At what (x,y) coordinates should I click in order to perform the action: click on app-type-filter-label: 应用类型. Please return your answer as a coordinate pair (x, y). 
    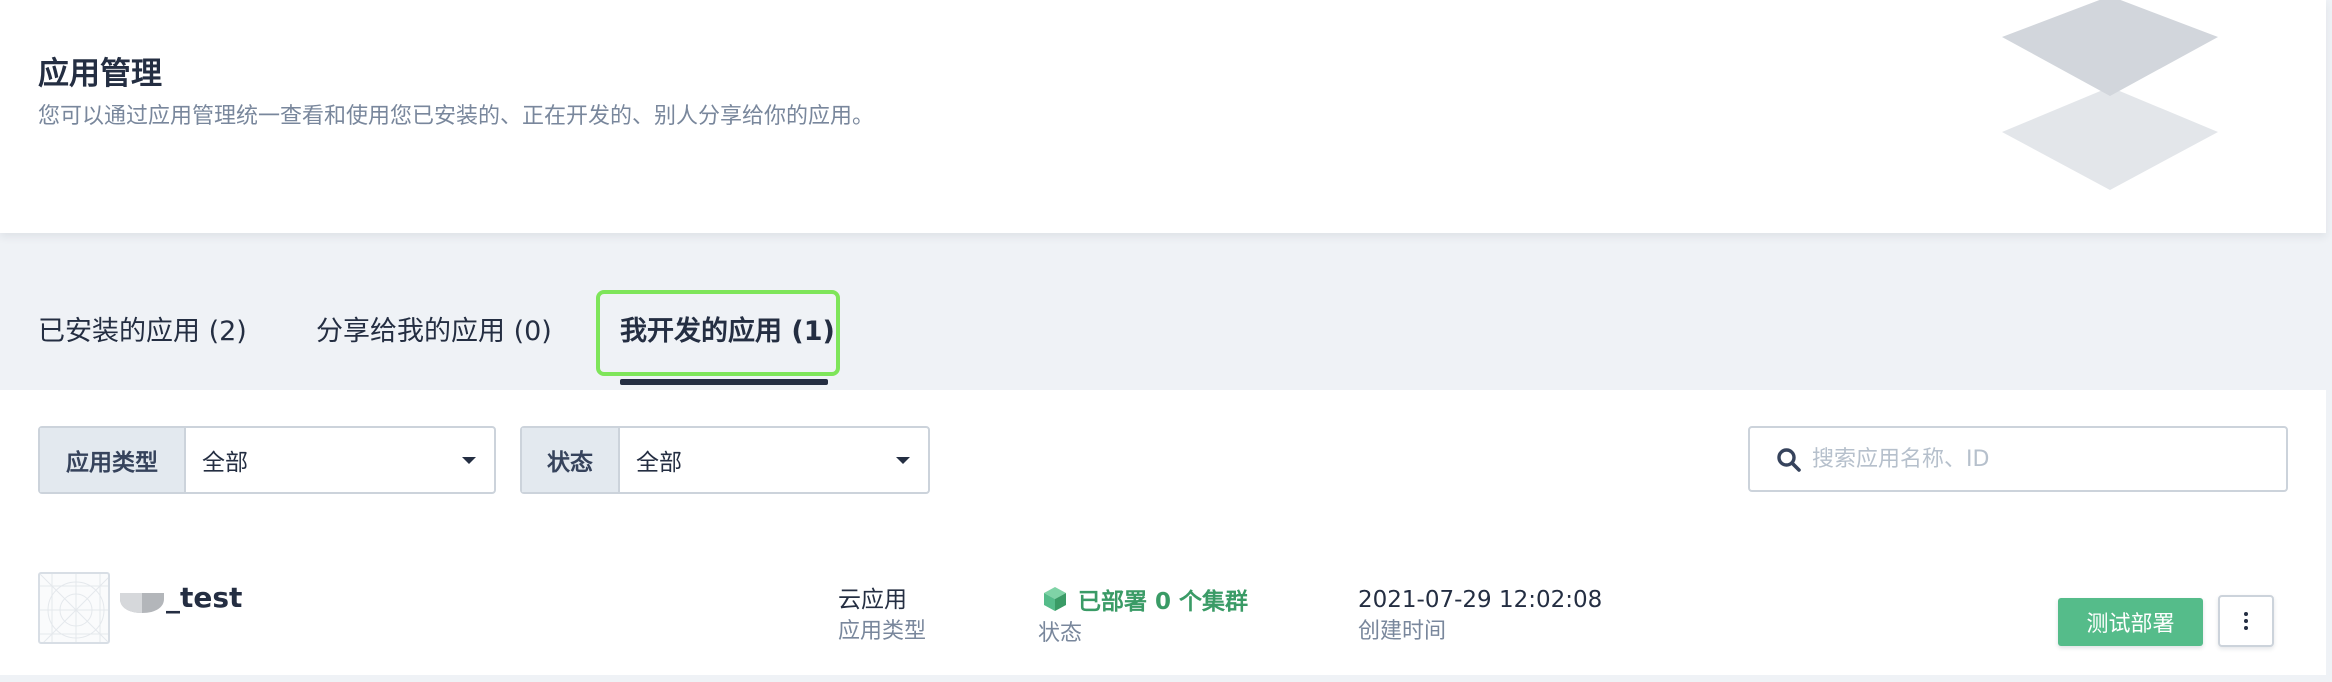
    Looking at the image, I should click on (113, 460).